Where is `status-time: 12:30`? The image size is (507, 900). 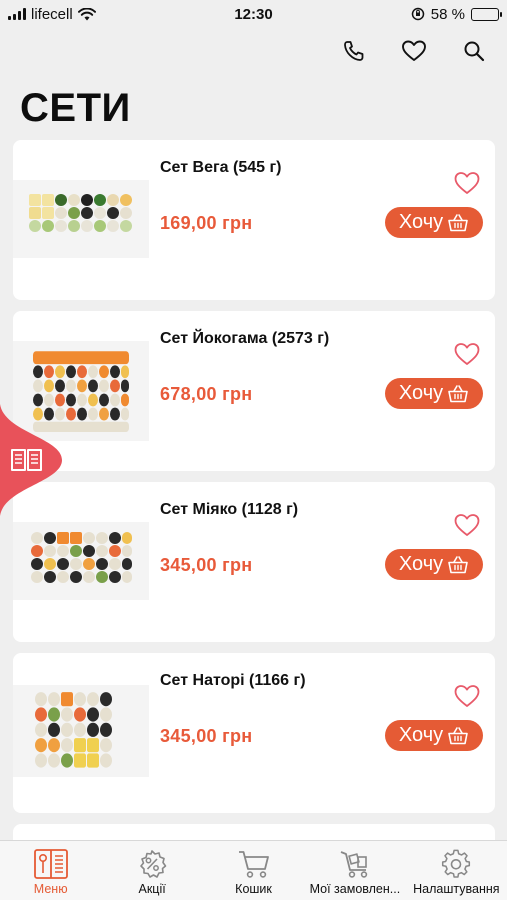
status-time: 12:30 is located at coordinates (253, 14).